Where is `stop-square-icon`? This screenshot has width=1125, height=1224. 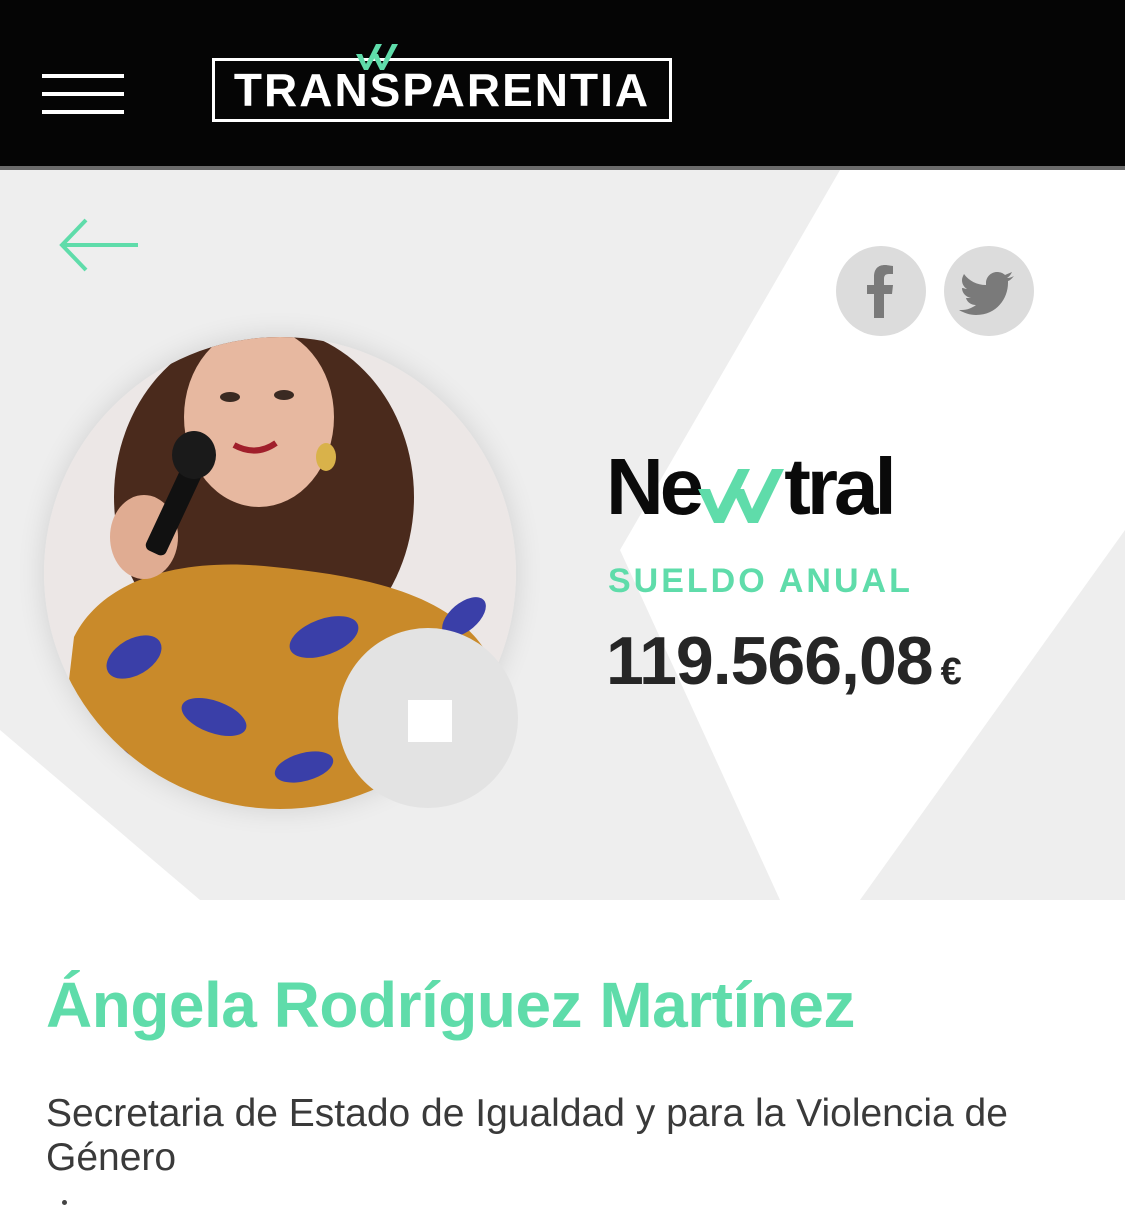
stop-square-icon is located at coordinates (430, 721).